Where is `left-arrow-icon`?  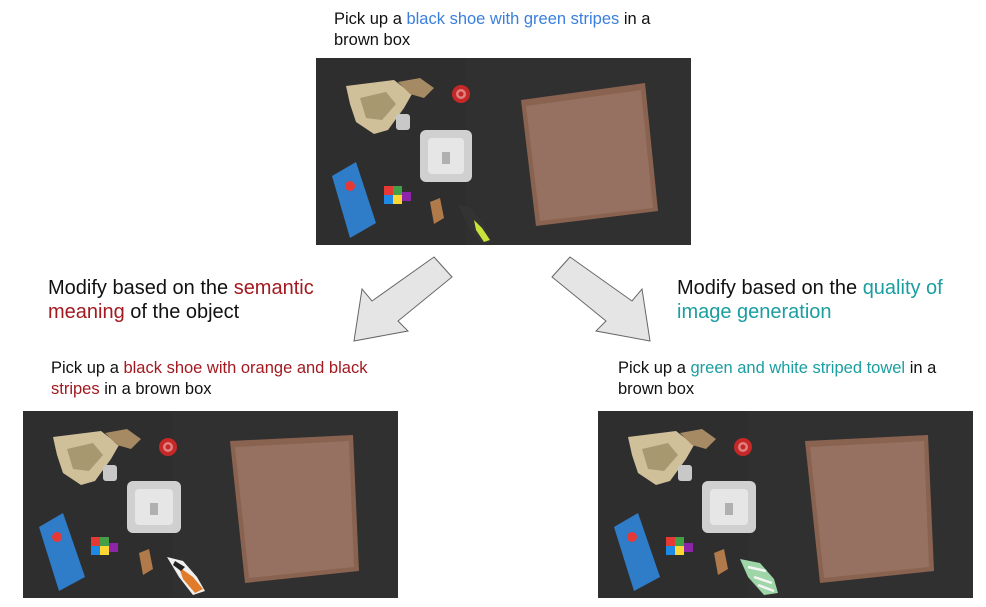
left-arrow-icon is located at coordinates (403, 299).